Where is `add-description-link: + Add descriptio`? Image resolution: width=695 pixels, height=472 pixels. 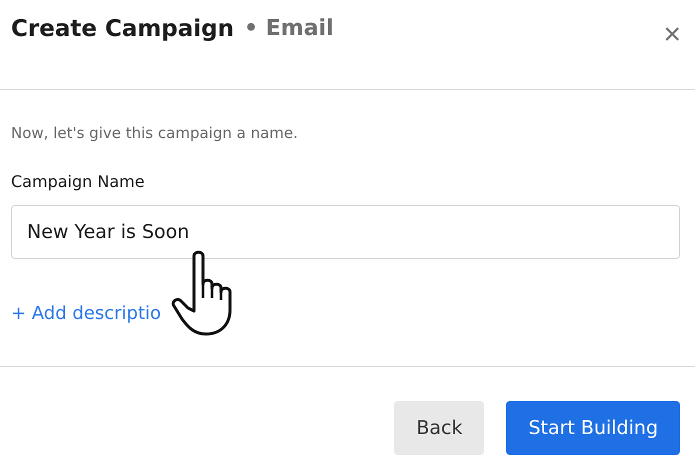
add-description-link: + Add descriptio is located at coordinates (86, 313).